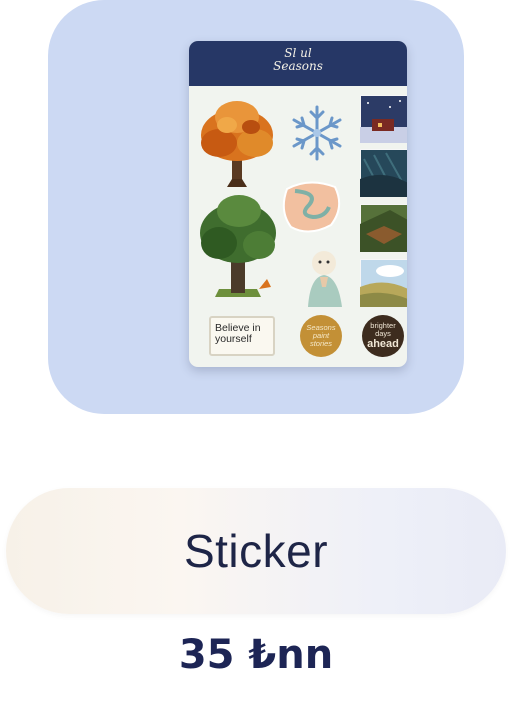 The image size is (512, 721). I want to click on autumn-tree-sticker, so click(237, 144).